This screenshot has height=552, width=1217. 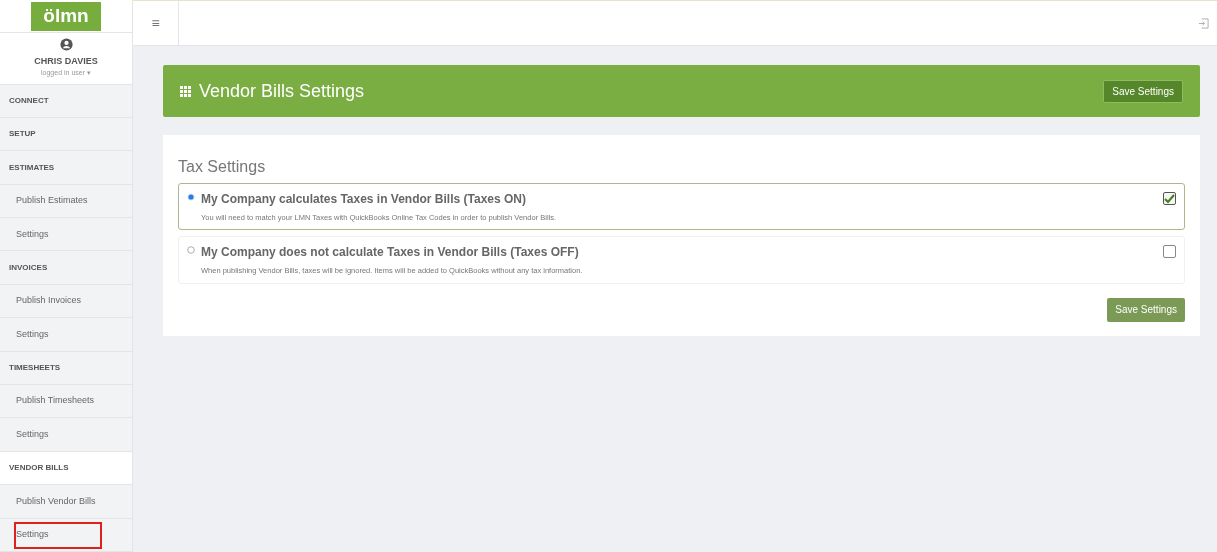 What do you see at coordinates (66, 501) in the screenshot?
I see `sidebar-link: Publish Vendor Bills` at bounding box center [66, 501].